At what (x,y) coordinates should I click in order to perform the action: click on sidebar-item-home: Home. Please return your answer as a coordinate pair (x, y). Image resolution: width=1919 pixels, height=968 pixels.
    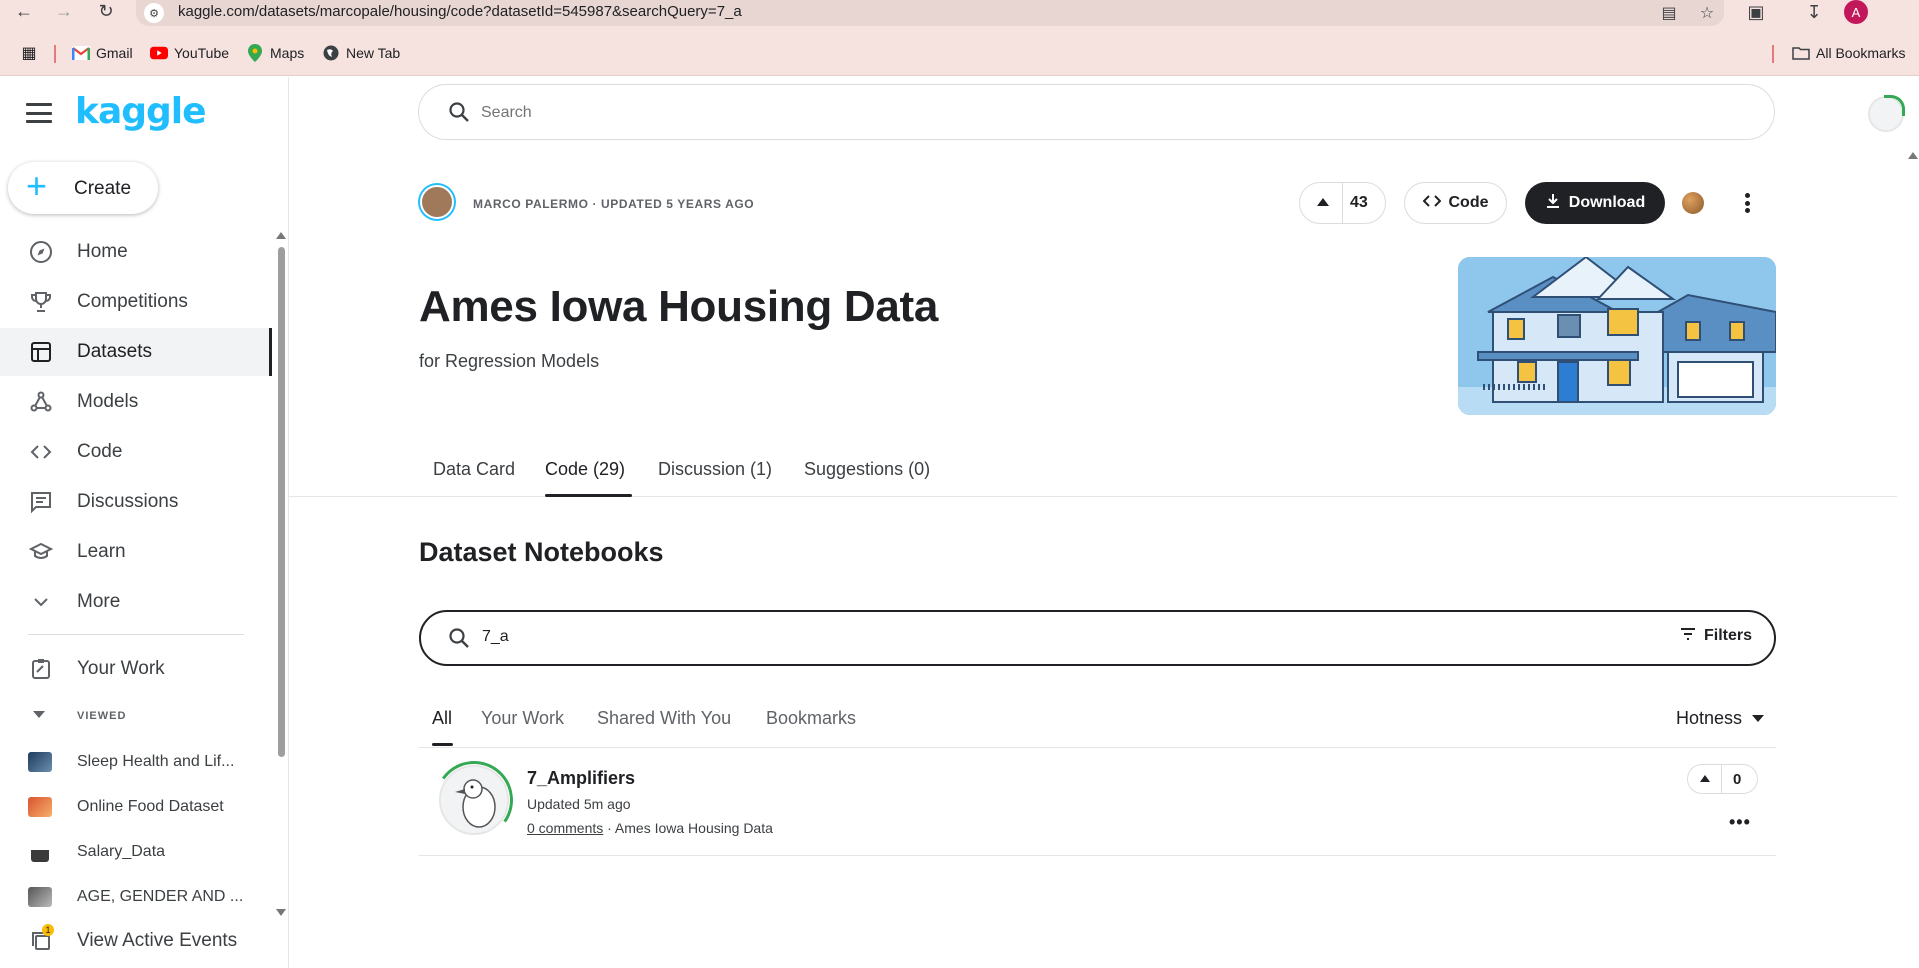
    Looking at the image, I should click on (136, 252).